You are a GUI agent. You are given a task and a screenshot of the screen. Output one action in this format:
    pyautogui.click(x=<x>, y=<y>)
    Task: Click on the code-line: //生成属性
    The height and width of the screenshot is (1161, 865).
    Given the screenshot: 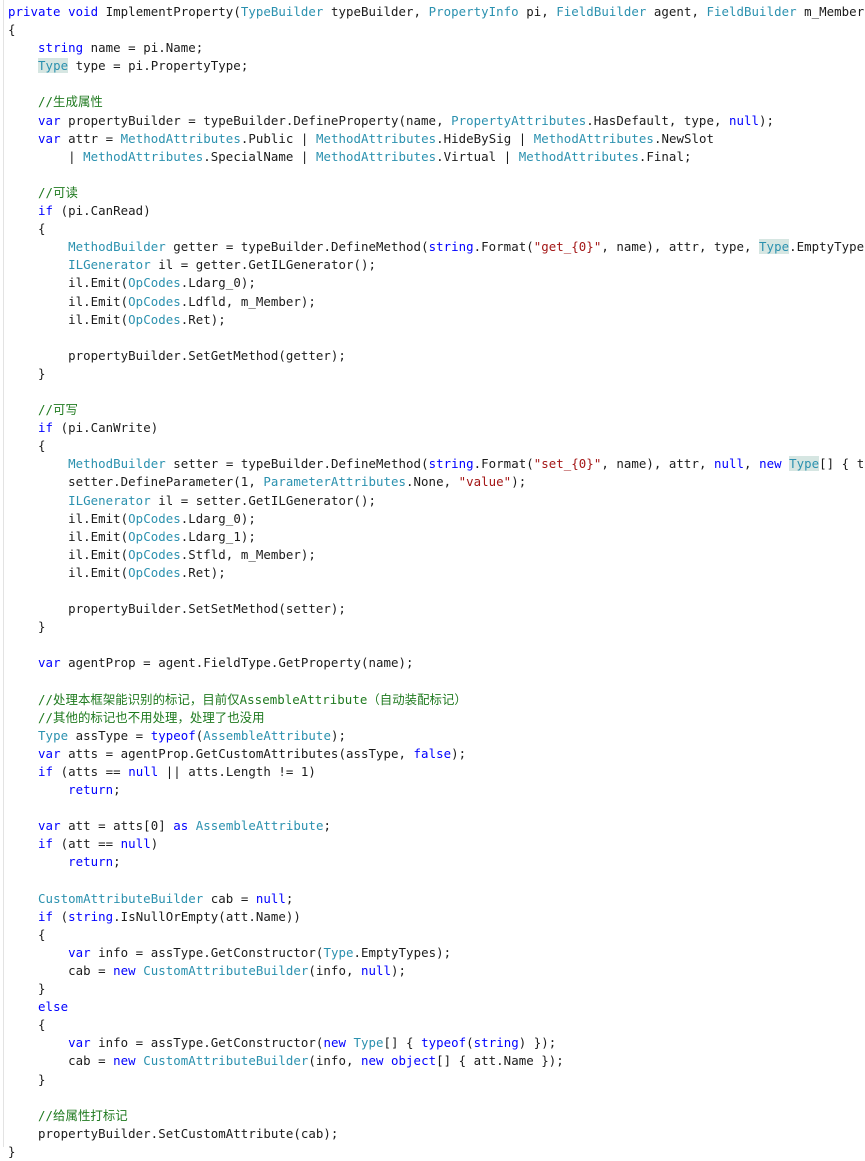 What is the action you would take?
    pyautogui.click(x=432, y=102)
    